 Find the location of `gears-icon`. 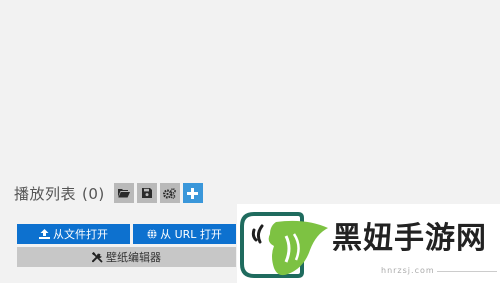

gears-icon is located at coordinates (170, 193).